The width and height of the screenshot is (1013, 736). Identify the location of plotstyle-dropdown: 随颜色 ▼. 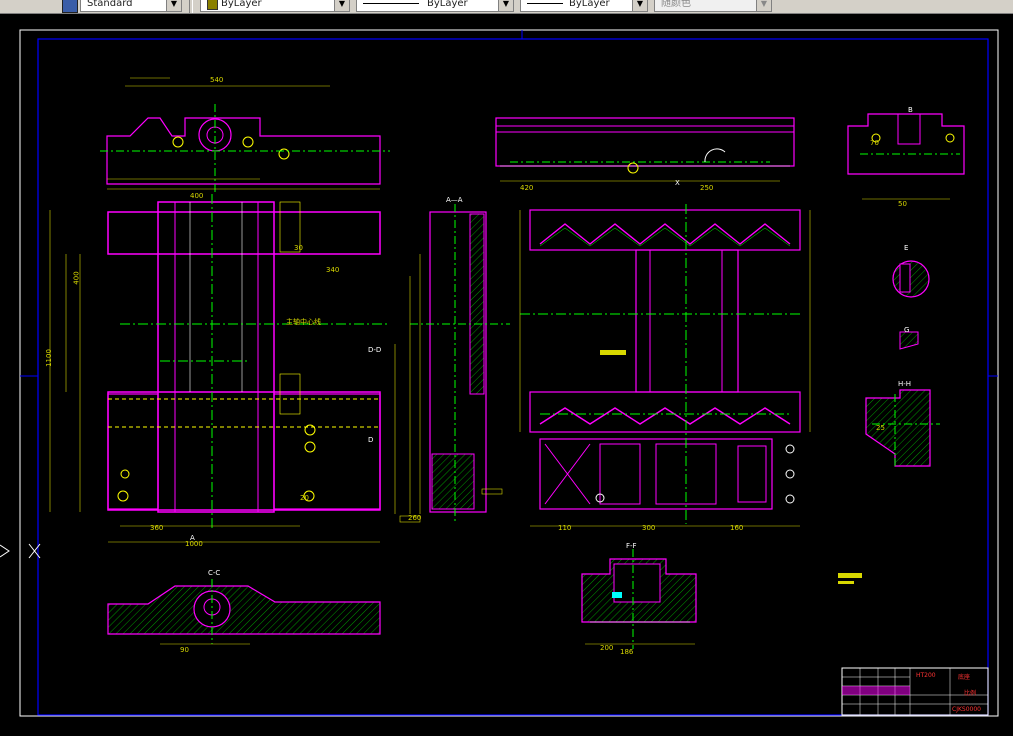
(713, 6).